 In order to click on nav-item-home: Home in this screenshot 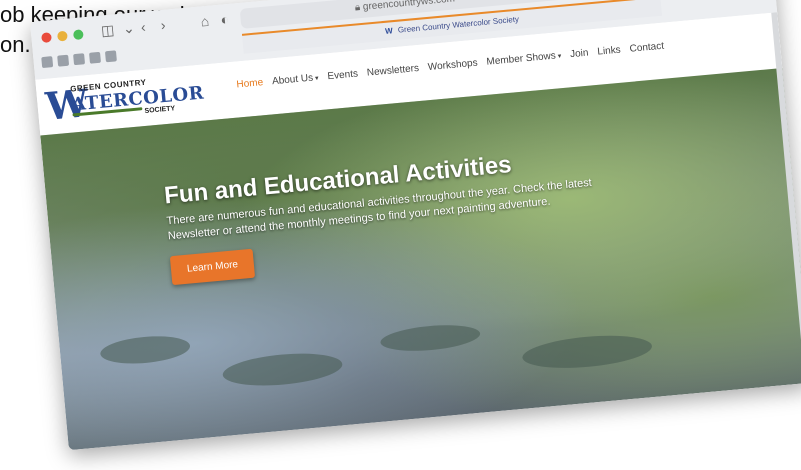, I will do `click(250, 83)`.